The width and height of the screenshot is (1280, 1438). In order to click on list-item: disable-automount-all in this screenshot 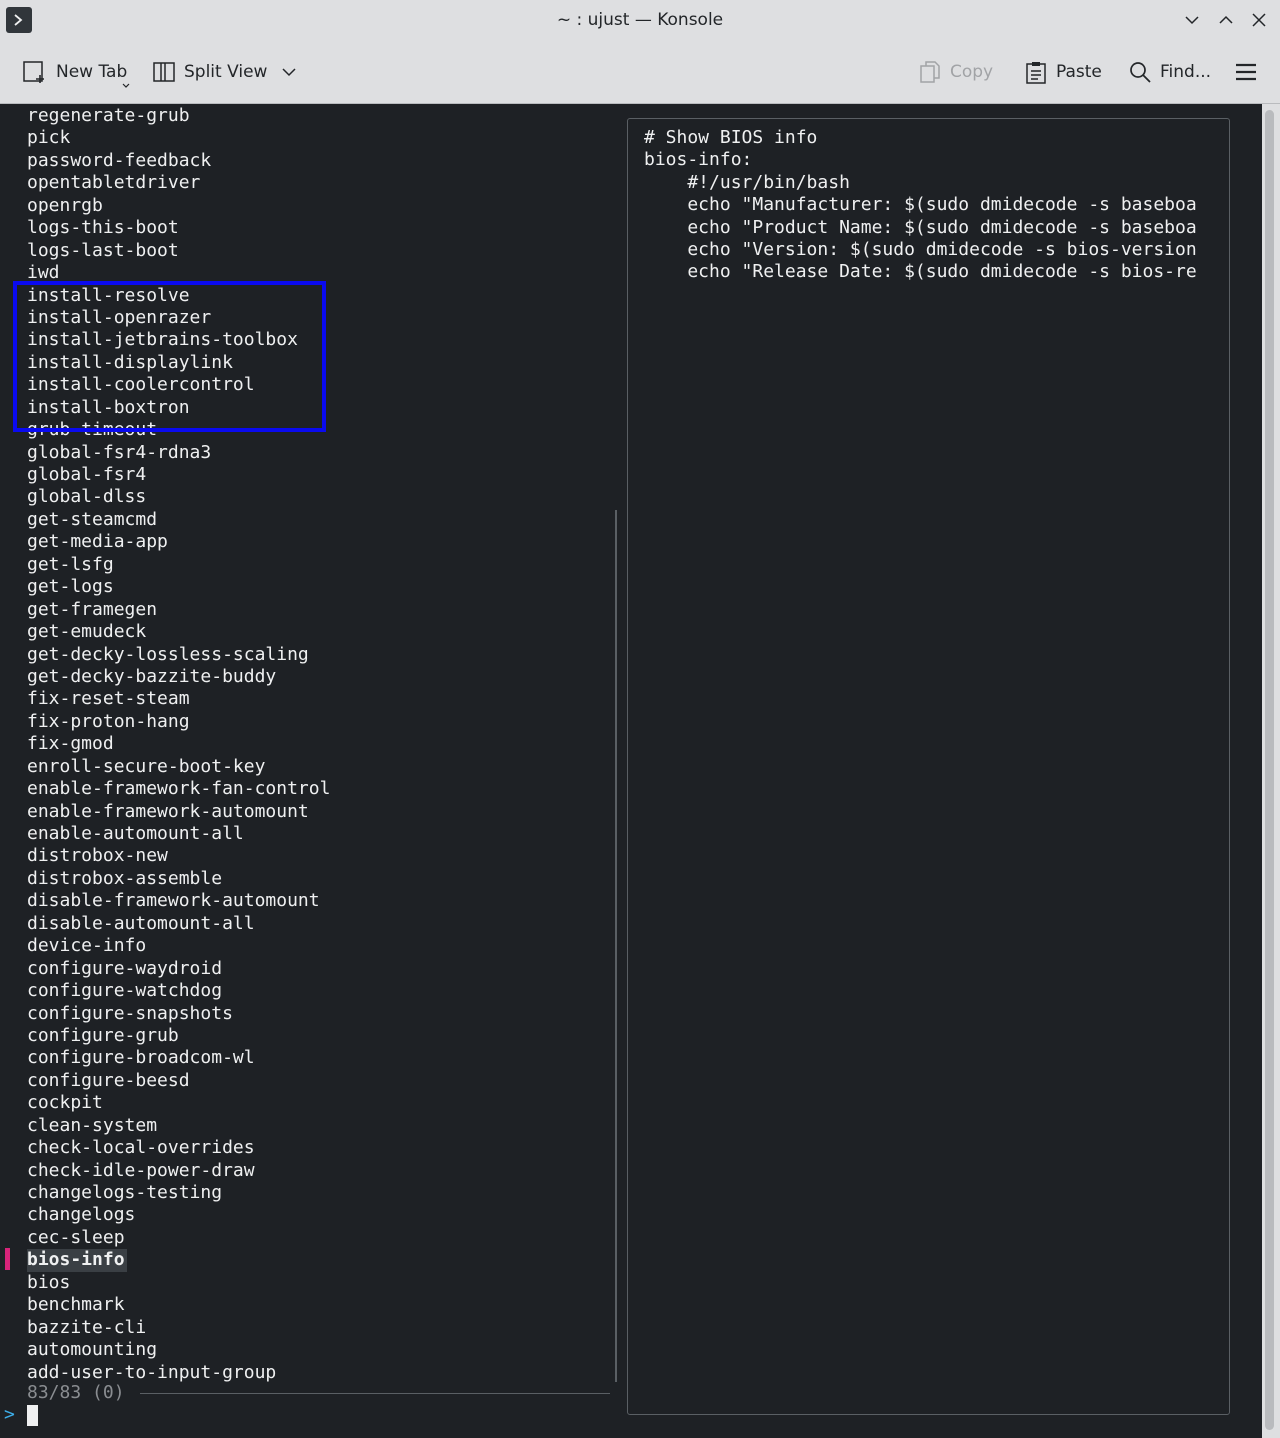, I will do `click(178, 924)`.